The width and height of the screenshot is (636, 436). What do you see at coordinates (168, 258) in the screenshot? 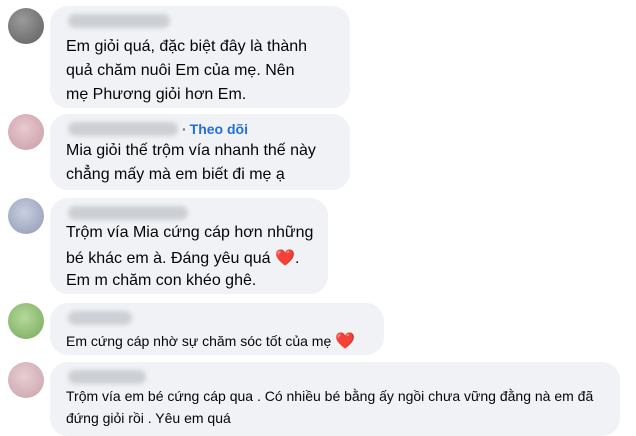
I see `comment-text: bé khác em à. Đáng yêu quá` at bounding box center [168, 258].